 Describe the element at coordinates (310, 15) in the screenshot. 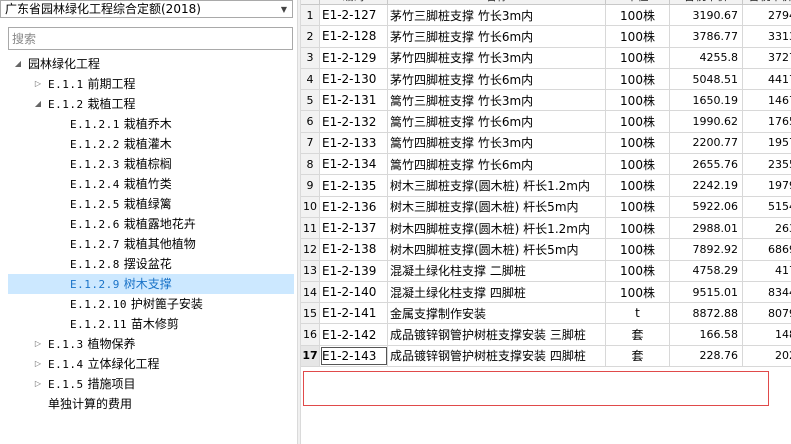

I see `row-number-cell: 1` at that location.